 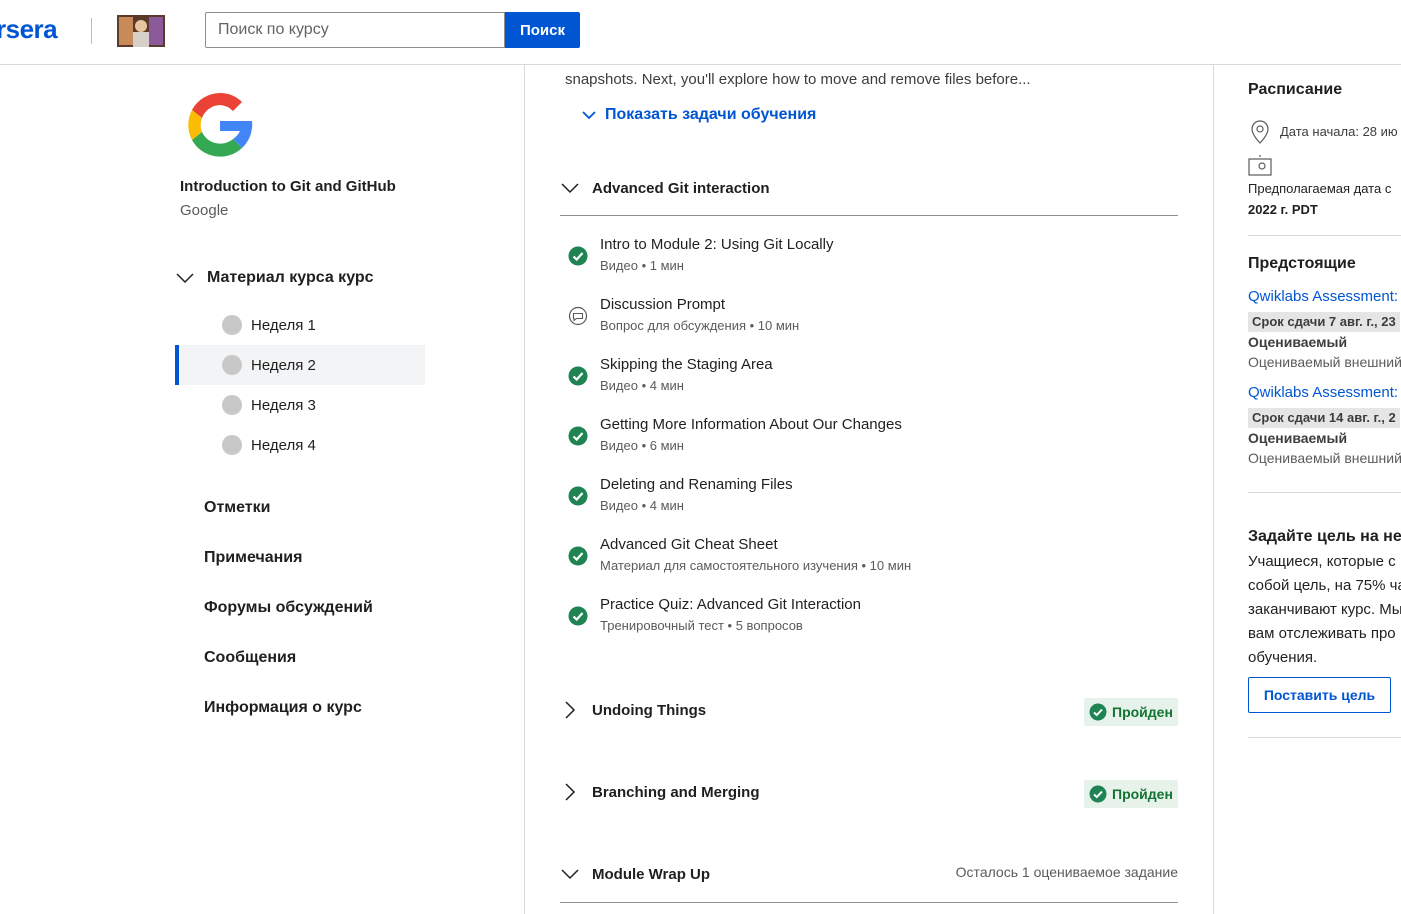 I want to click on goal-text-line: Учащиеся, которые с, so click(x=1322, y=561).